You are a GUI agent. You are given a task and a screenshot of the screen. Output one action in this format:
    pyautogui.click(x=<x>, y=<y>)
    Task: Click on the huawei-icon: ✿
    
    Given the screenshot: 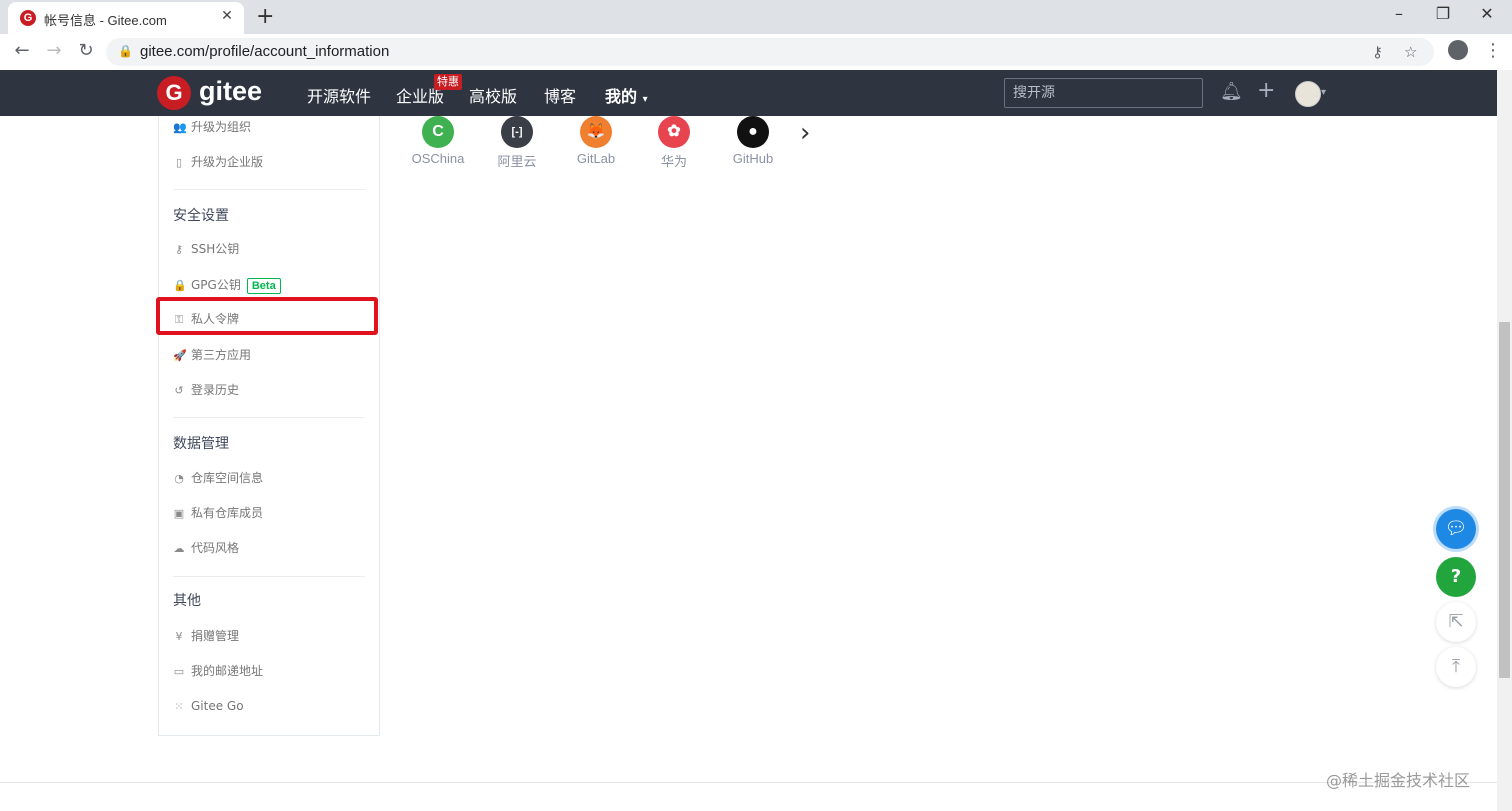 What is the action you would take?
    pyautogui.click(x=674, y=132)
    